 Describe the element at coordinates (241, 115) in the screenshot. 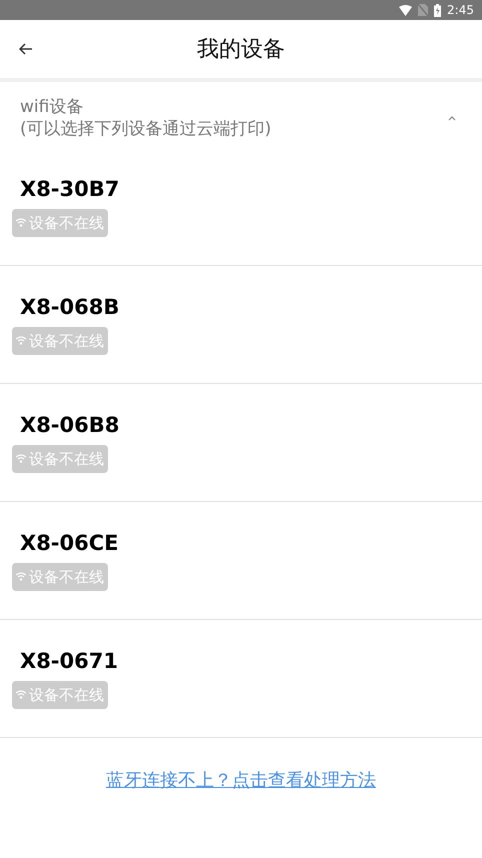

I see `section-header: wifi设备 (可以选择下列设备通过云端打印)` at that location.